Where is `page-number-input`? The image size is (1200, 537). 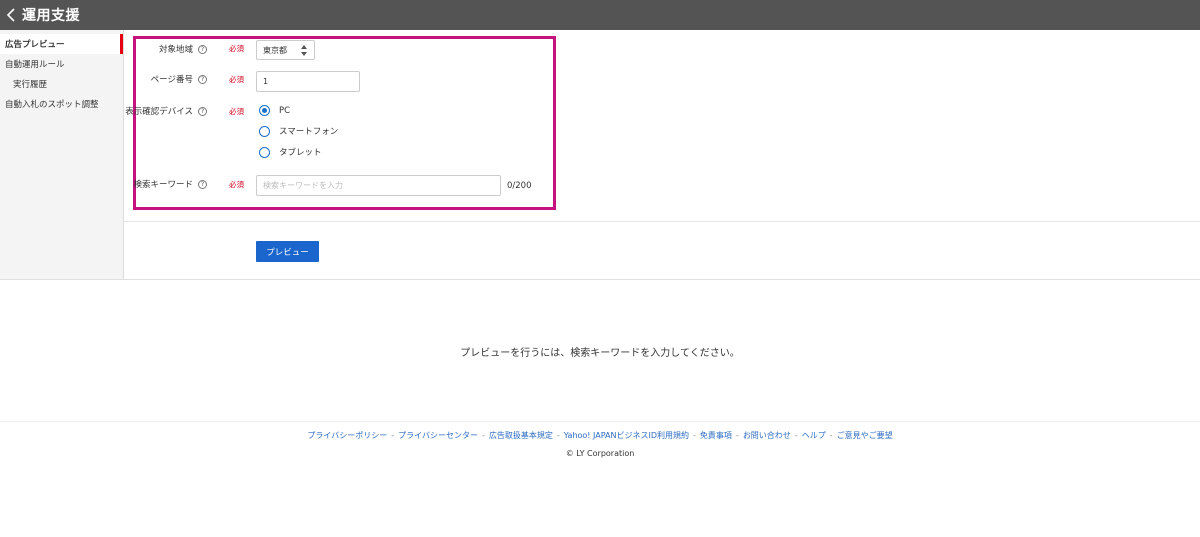
page-number-input is located at coordinates (308, 81).